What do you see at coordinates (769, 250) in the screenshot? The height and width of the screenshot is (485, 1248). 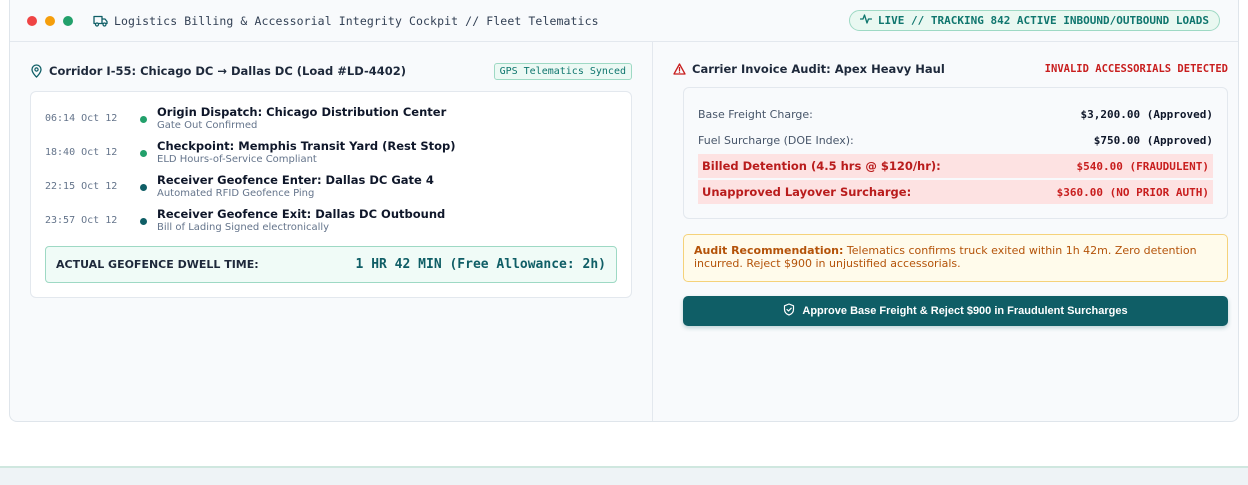 I see `recommendation-heading: Audit Recommendation:` at bounding box center [769, 250].